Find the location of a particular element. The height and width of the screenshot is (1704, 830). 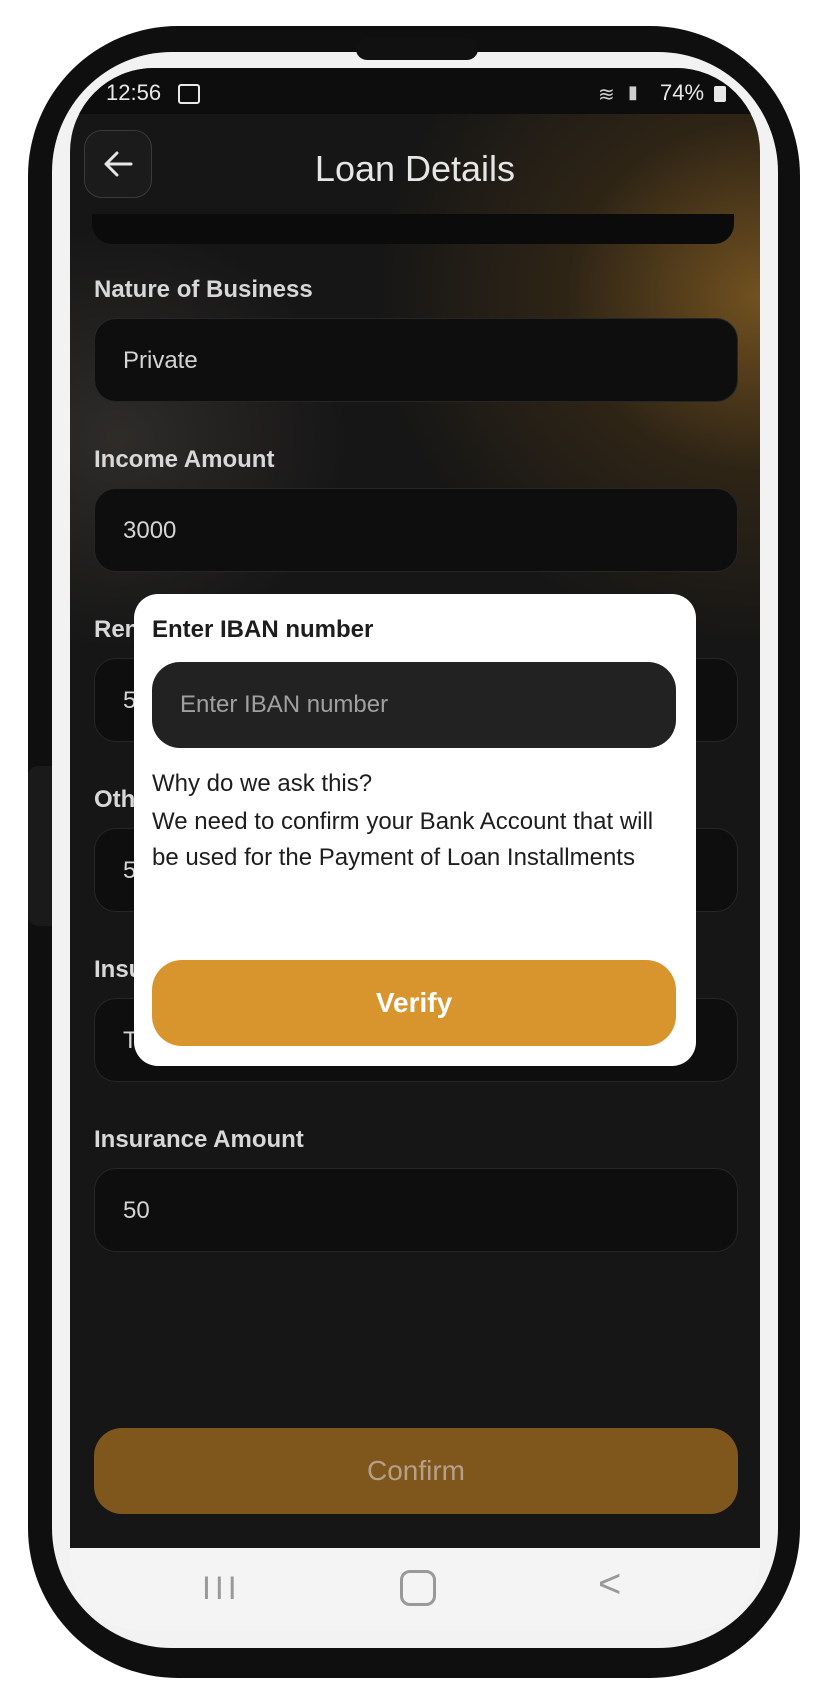

income-amount-field: 3000 is located at coordinates (416, 530).